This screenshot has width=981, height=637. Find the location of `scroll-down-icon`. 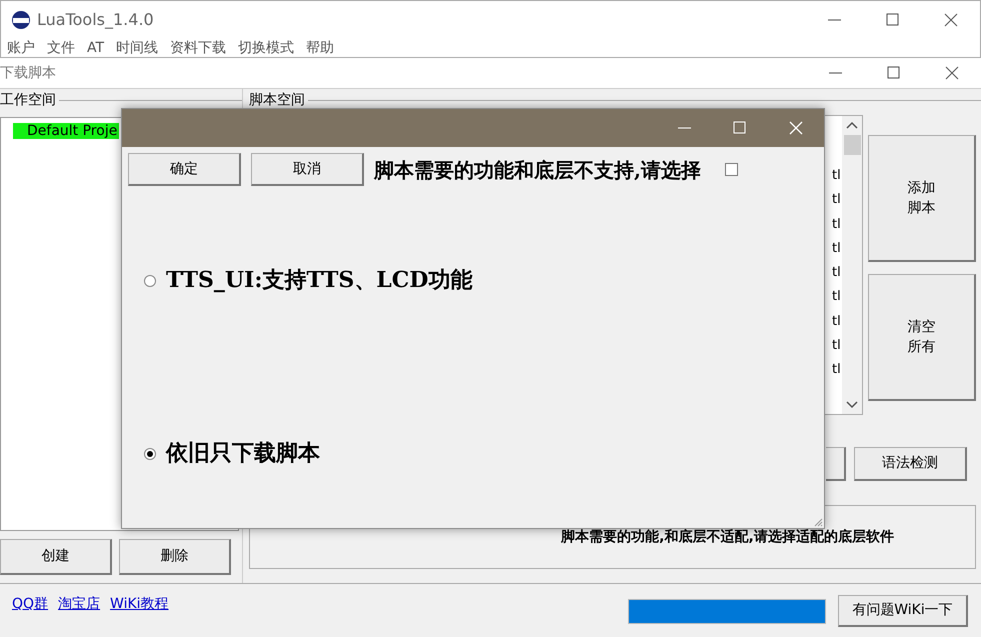

scroll-down-icon is located at coordinates (852, 405).